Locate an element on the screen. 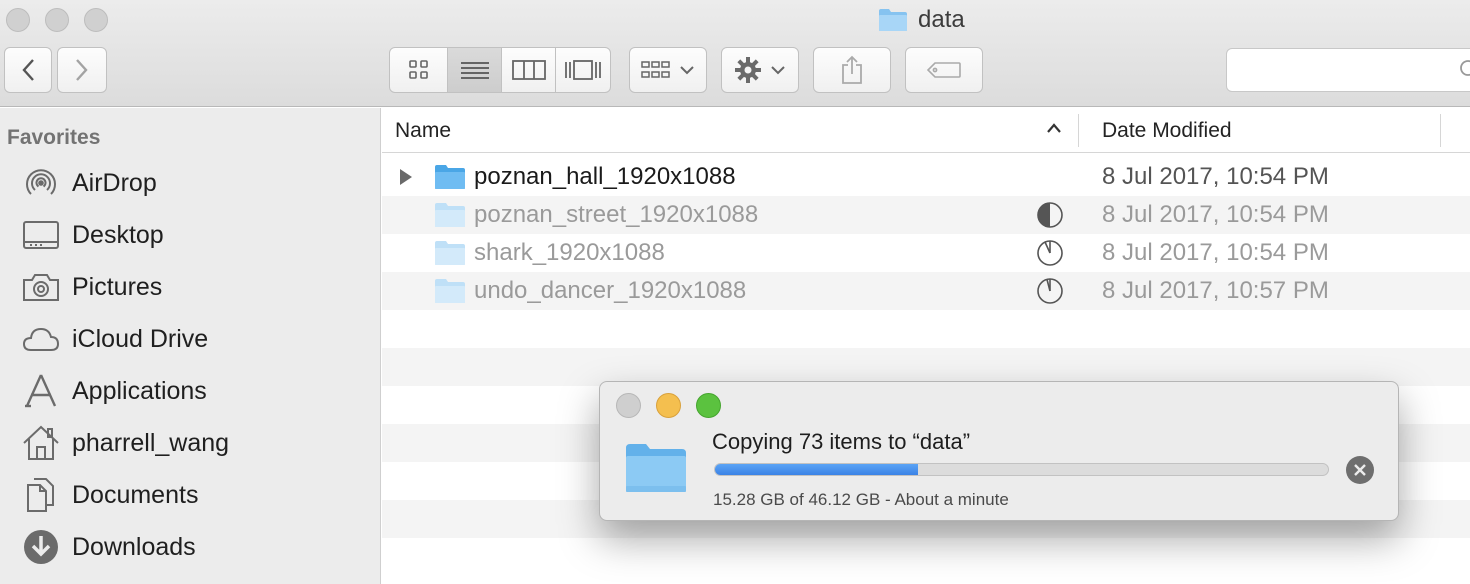 The image size is (1470, 584). downloads-icon is located at coordinates (41, 547).